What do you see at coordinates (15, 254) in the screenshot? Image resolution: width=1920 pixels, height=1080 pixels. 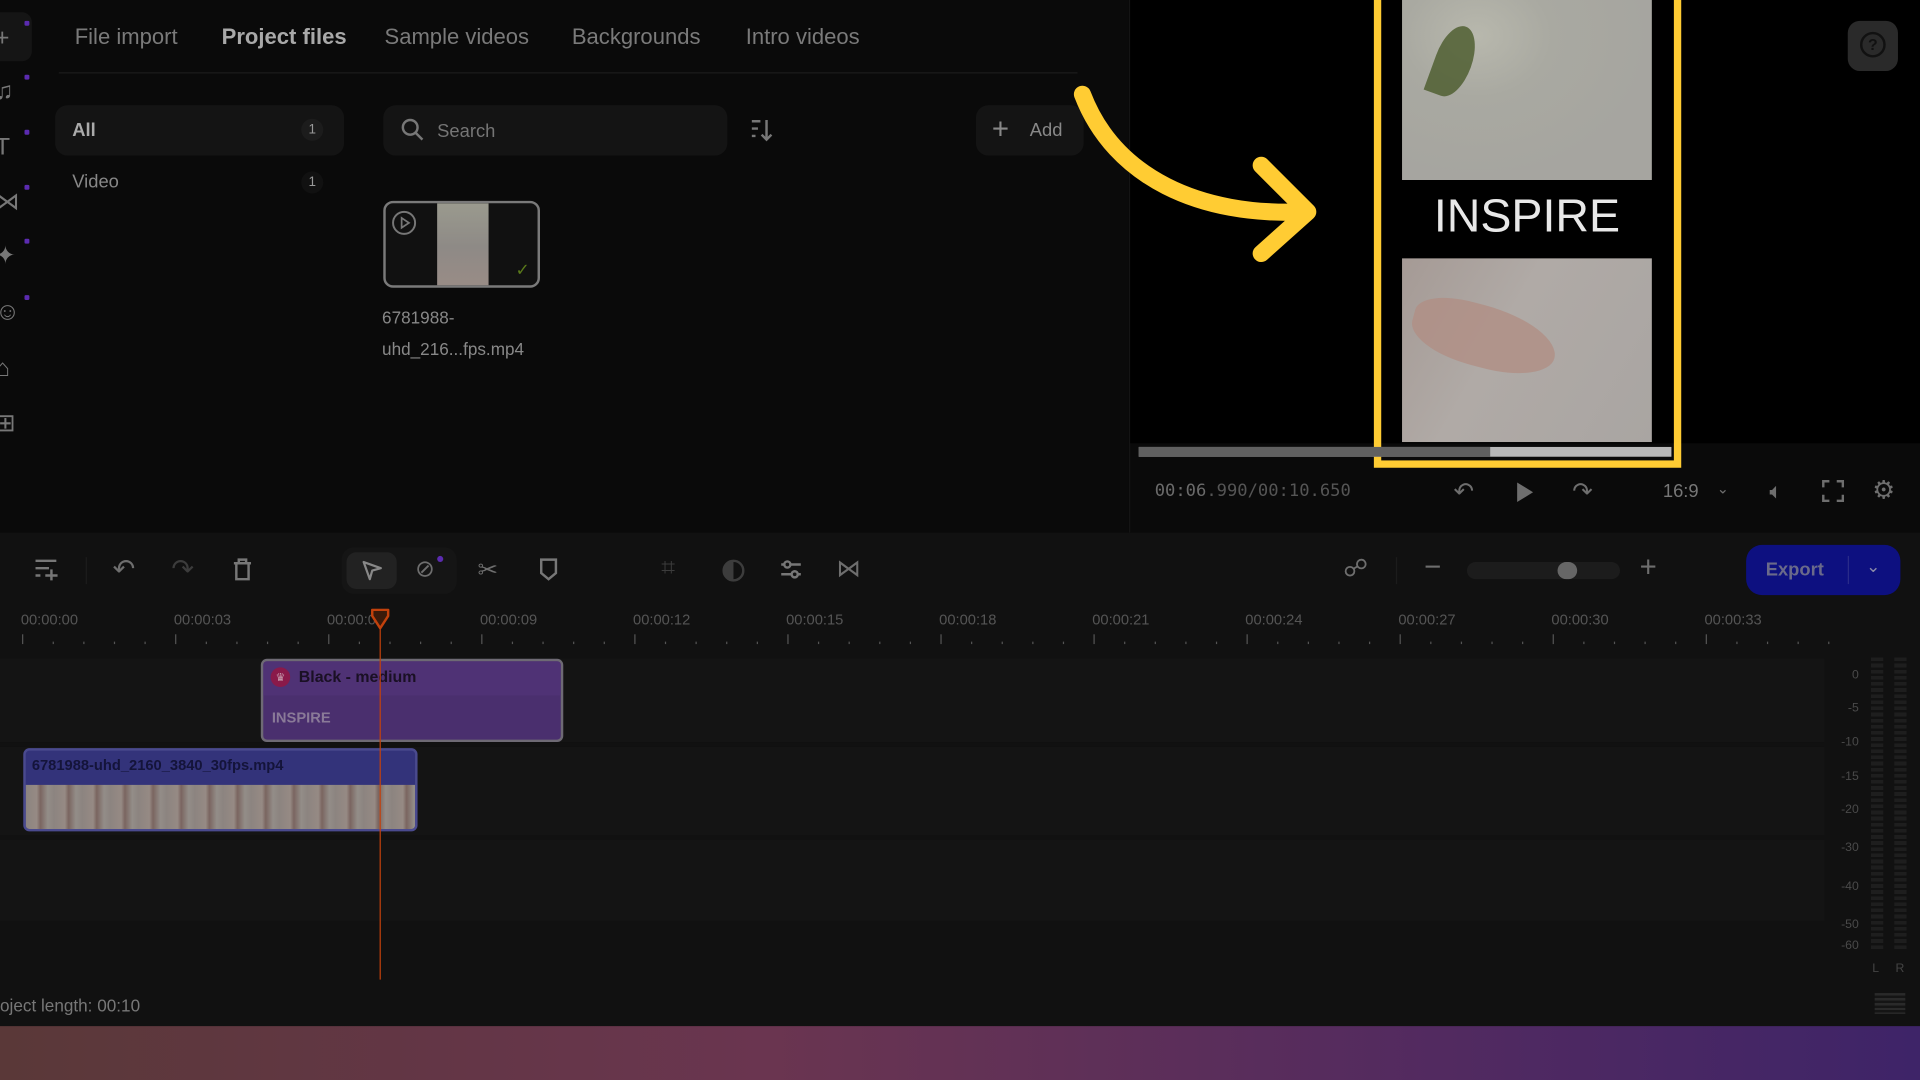 I see `effects-icon: ✦` at bounding box center [15, 254].